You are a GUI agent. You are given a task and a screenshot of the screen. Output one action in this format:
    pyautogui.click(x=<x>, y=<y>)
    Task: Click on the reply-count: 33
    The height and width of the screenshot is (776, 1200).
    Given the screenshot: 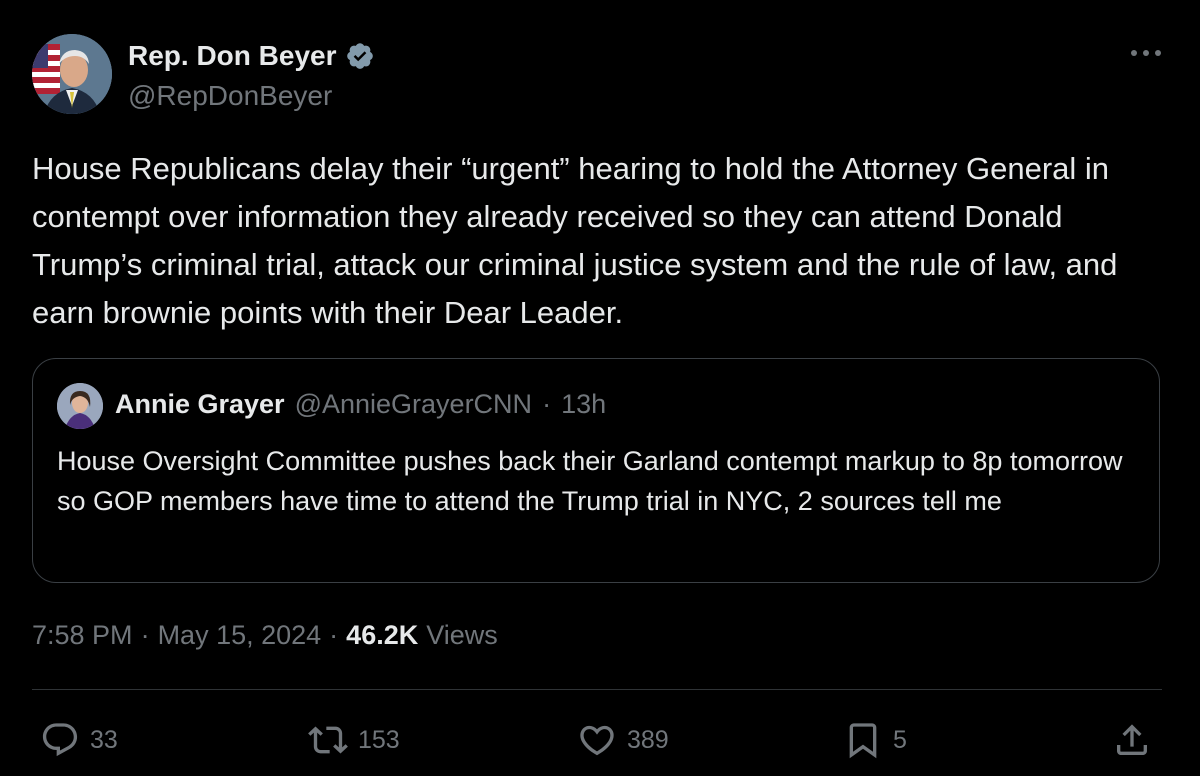 What is the action you would take?
    pyautogui.click(x=104, y=739)
    